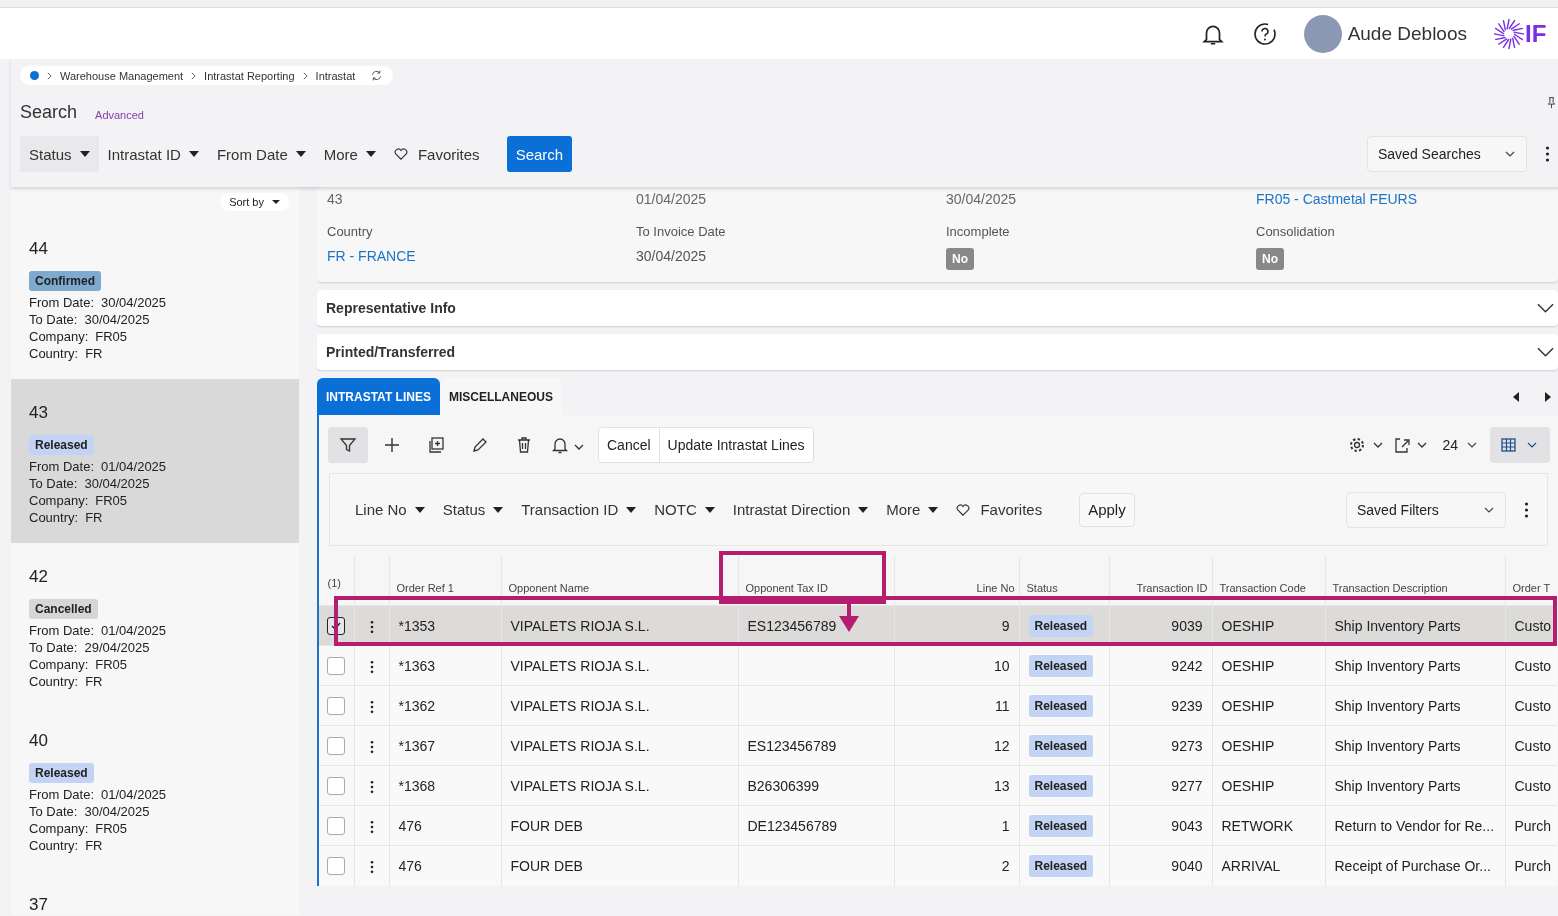  What do you see at coordinates (629, 445) in the screenshot?
I see `command-button: Cancel` at bounding box center [629, 445].